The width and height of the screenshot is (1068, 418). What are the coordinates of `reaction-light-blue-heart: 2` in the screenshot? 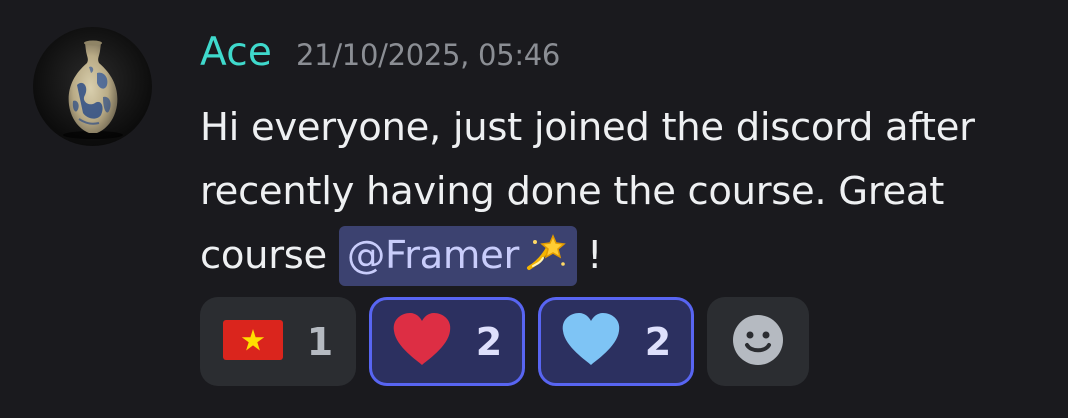 It's located at (616, 341).